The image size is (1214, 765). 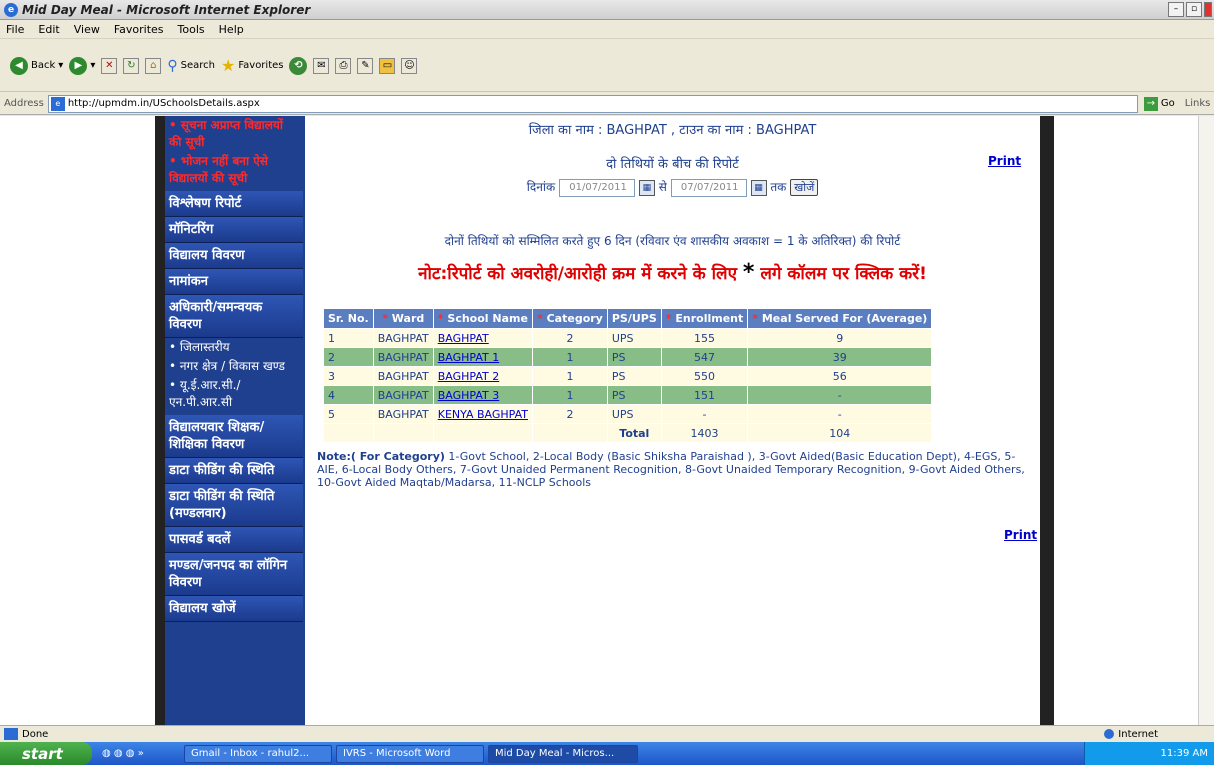 I want to click on sidebar-item-teacher-details: विद्यालयवार शिक्षक/शिक्षिका विवरण, so click(x=234, y=436).